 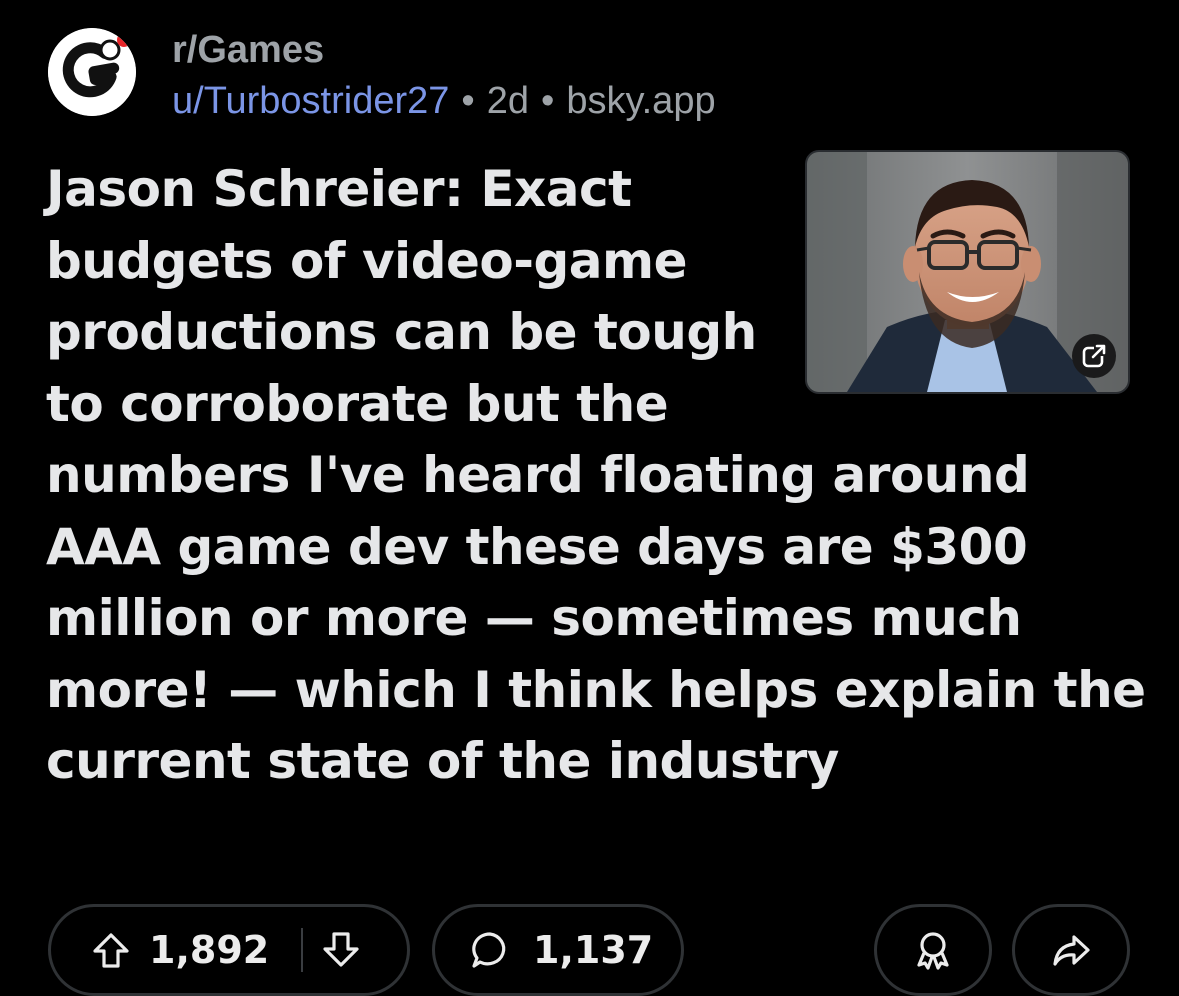 I want to click on comments-button: 1,137, so click(x=558, y=950).